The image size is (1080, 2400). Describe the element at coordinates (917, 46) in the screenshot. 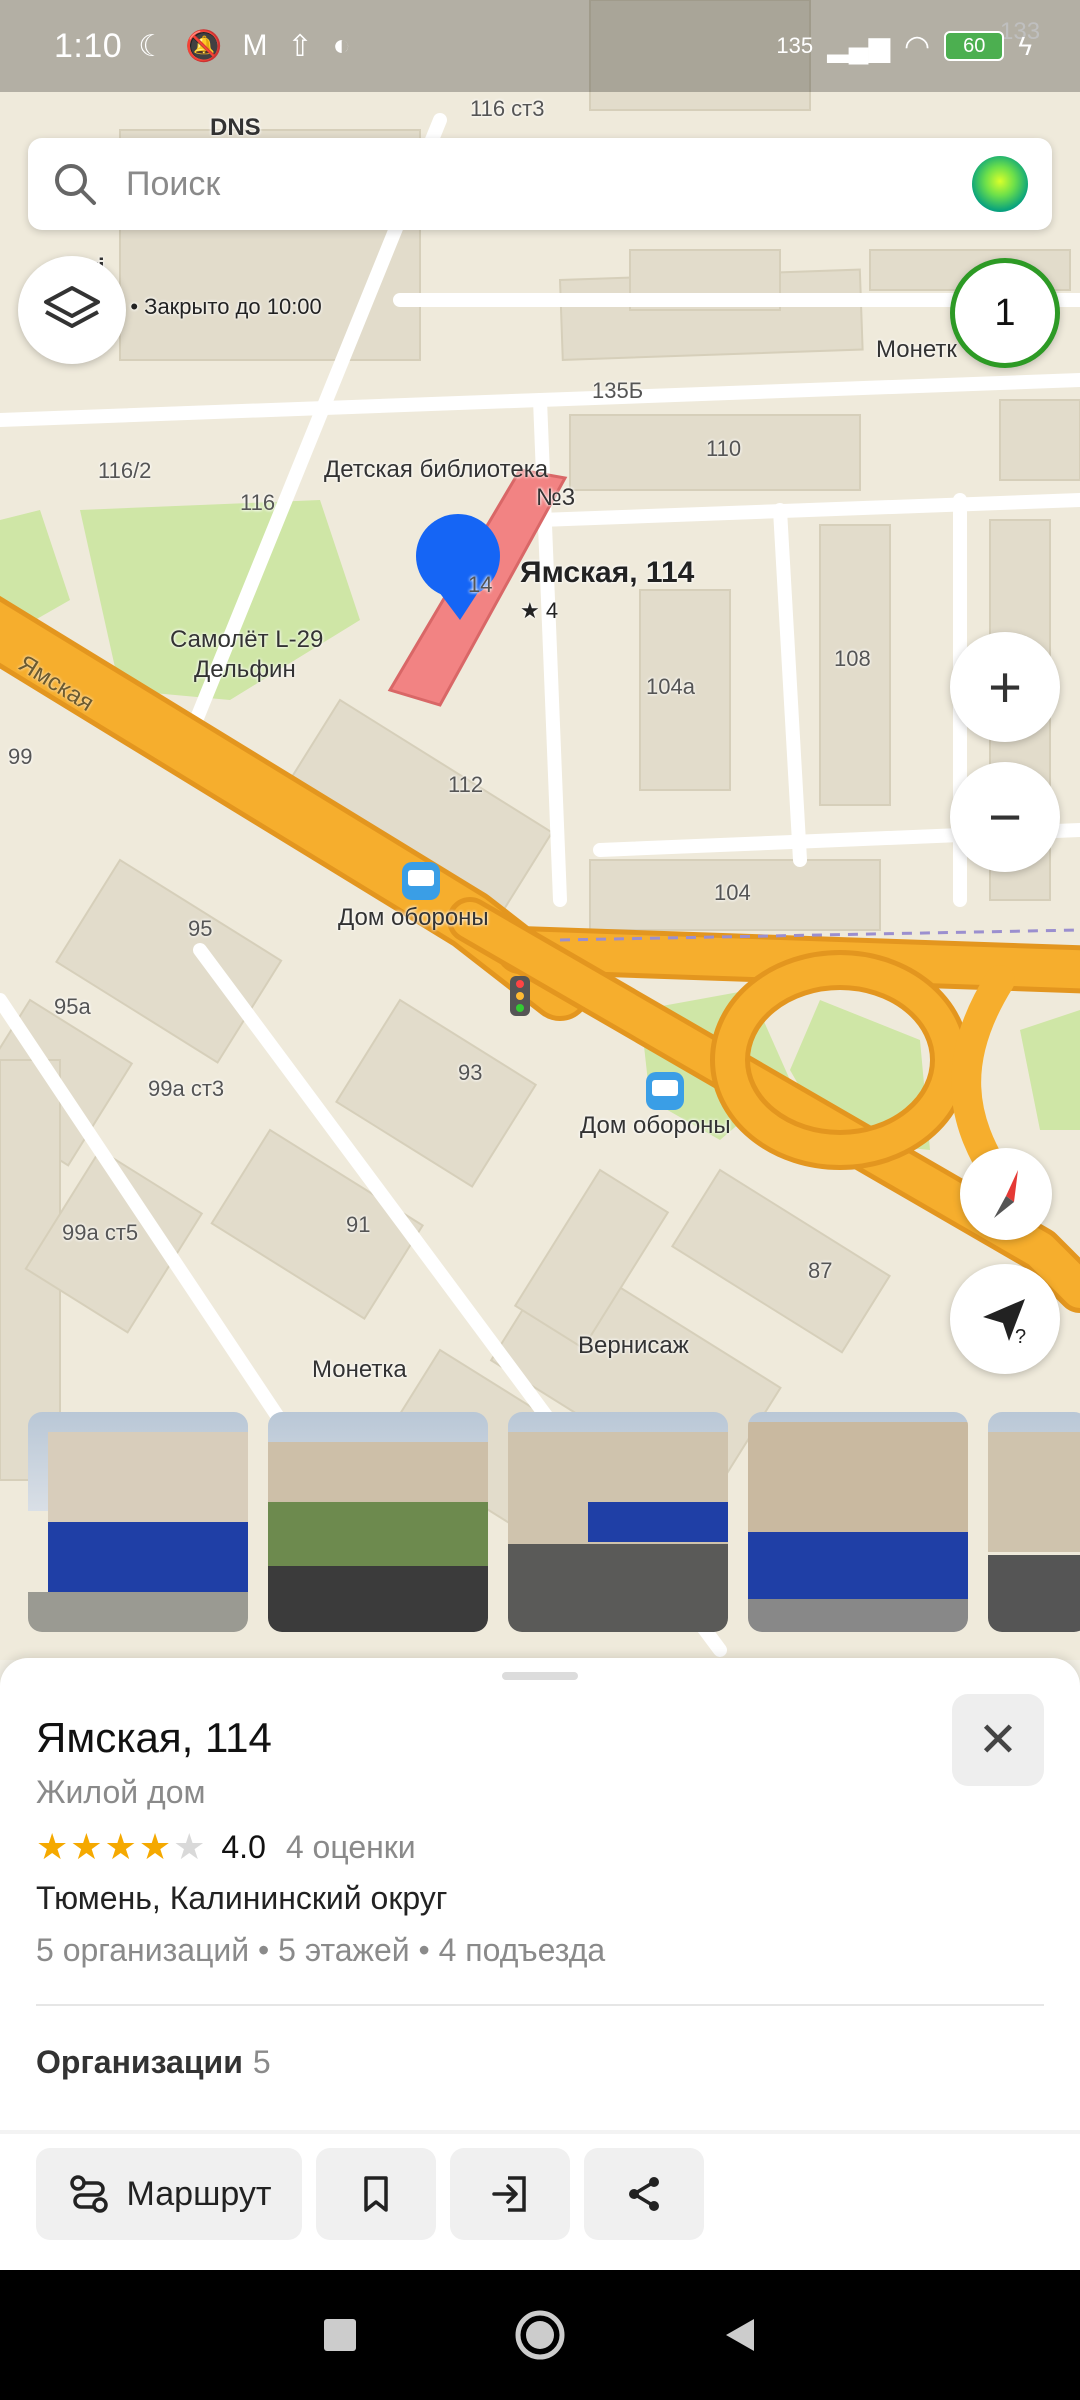

I see `wifi-icon: ◠` at that location.